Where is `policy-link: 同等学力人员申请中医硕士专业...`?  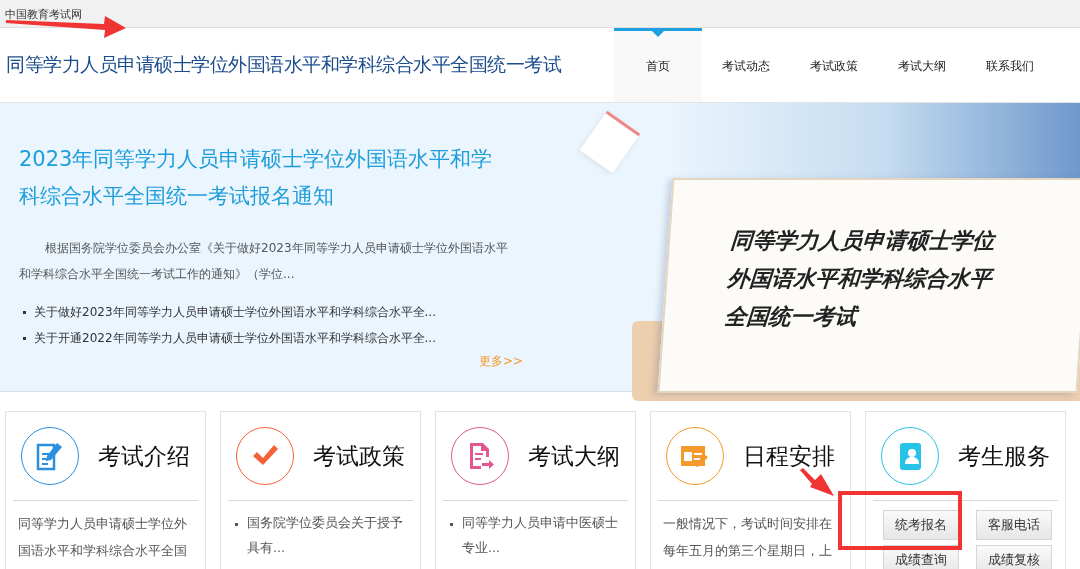 policy-link: 同等学力人员申请中医硕士专业... is located at coordinates (542, 535).